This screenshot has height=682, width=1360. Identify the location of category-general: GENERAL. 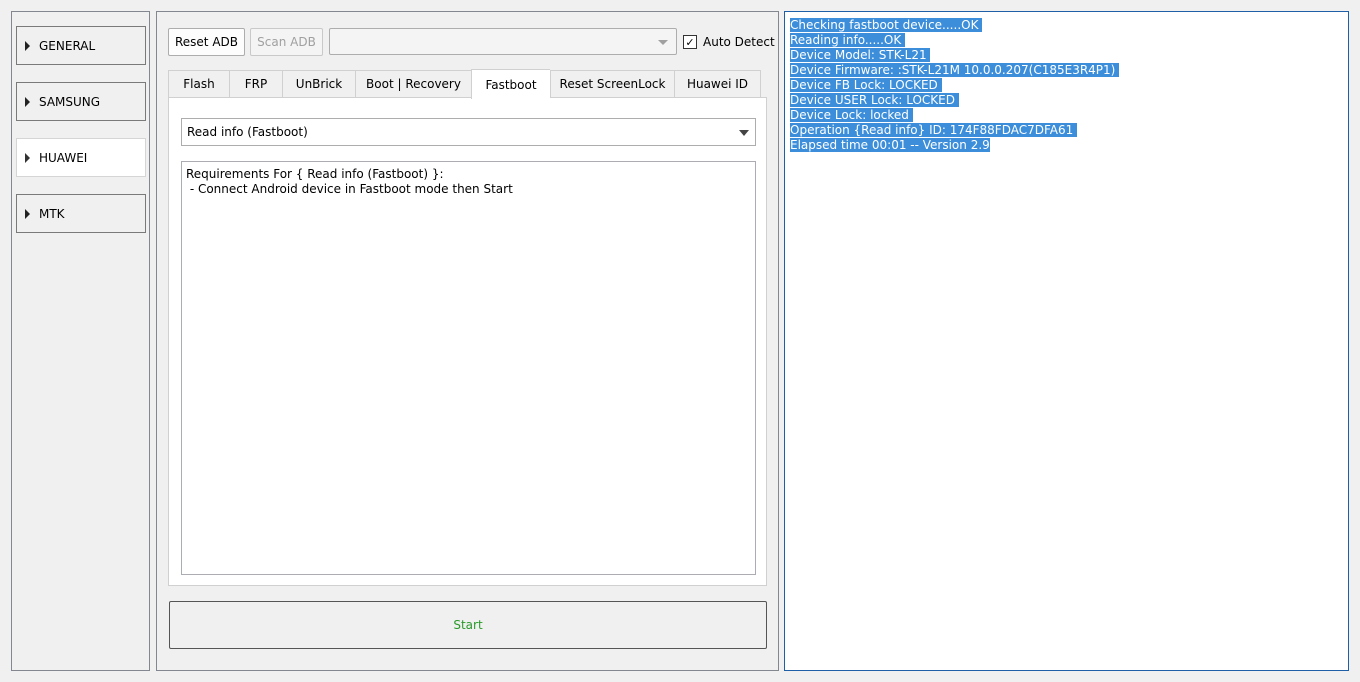
(81, 45).